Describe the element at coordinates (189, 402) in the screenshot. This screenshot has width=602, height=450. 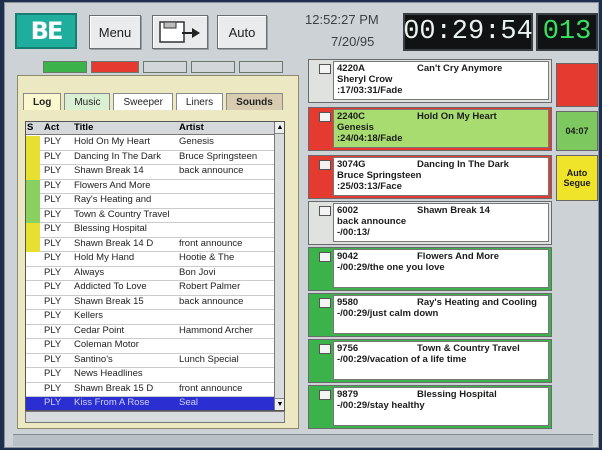
I see `artist-cell: Seal` at that location.